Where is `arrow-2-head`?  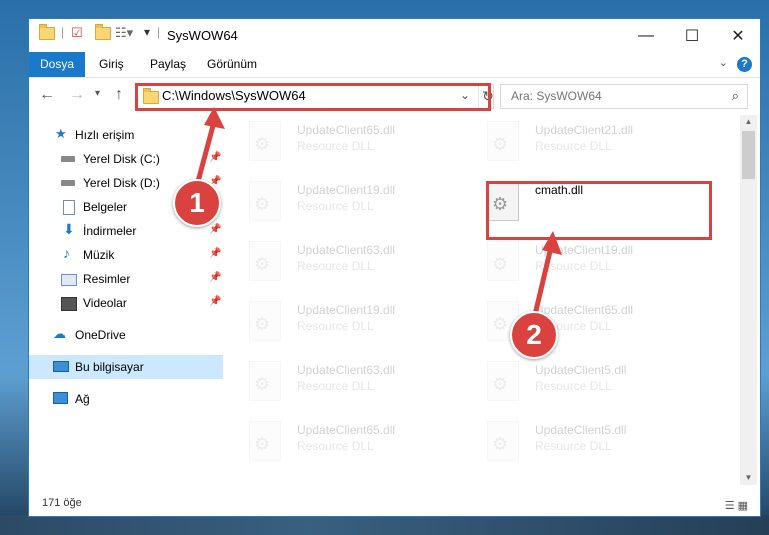
arrow-2-head is located at coordinates (552, 243).